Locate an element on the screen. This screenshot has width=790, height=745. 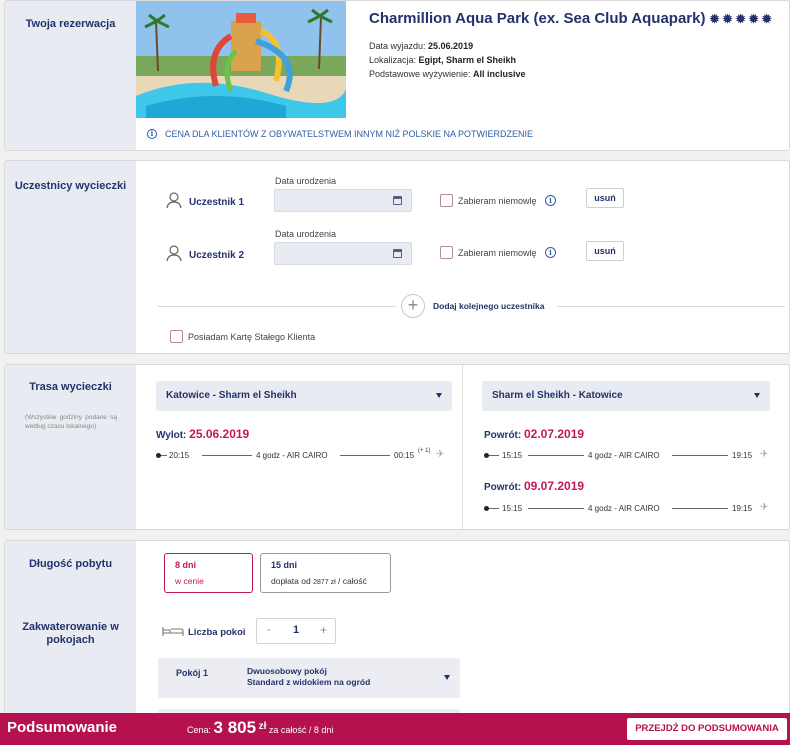
person-icon is located at coordinates (174, 253).